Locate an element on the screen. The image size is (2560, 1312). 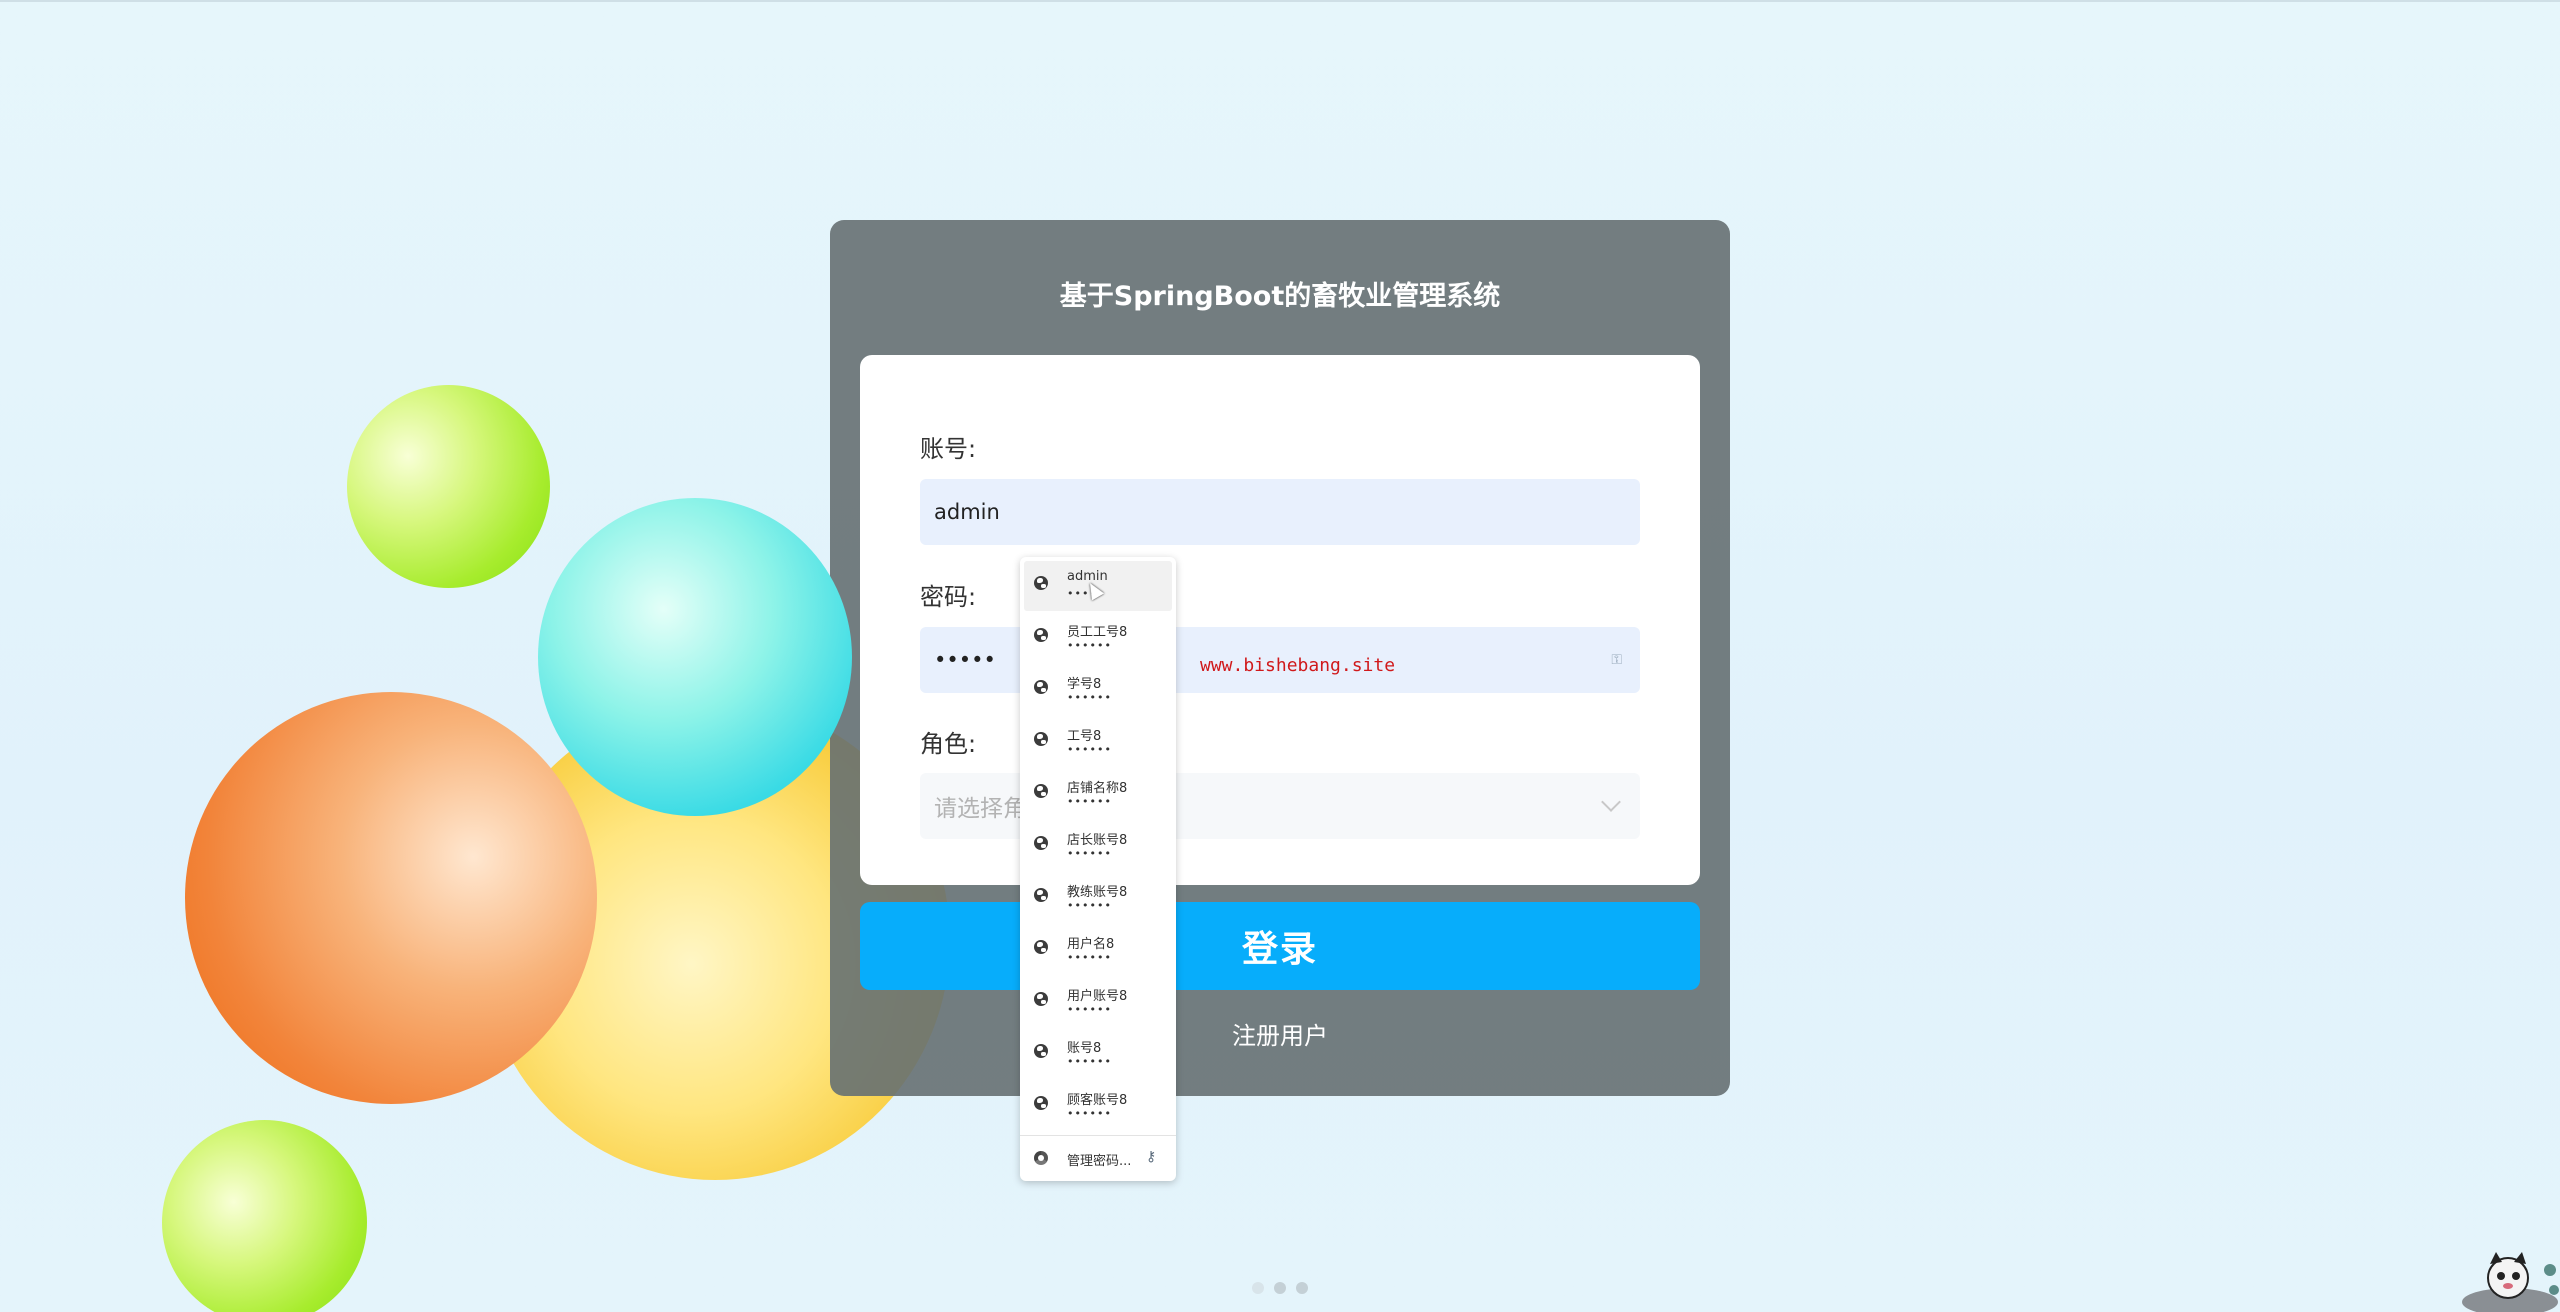
autofill-username: admin is located at coordinates (1087, 576).